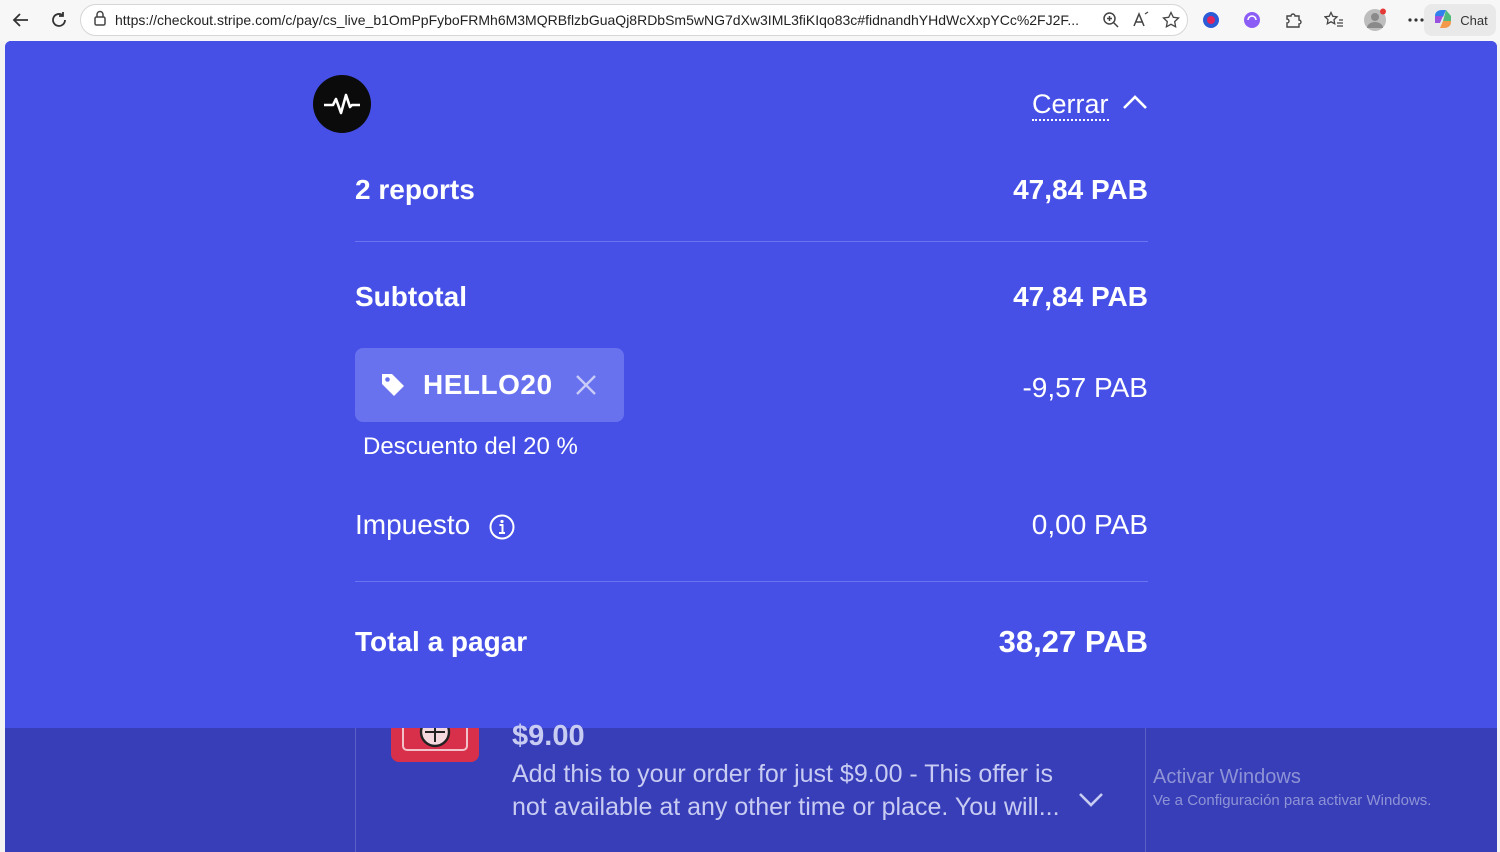 Image resolution: width=1500 pixels, height=852 pixels. What do you see at coordinates (1227, 777) in the screenshot?
I see `windows-activation-title: Activar Windows` at bounding box center [1227, 777].